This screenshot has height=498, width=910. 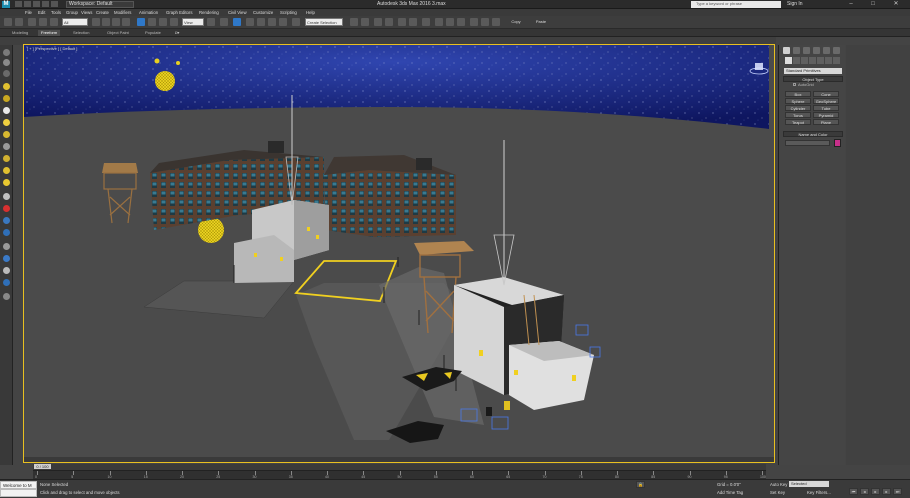 What do you see at coordinates (896, 4) in the screenshot?
I see `close-icon: ✕` at bounding box center [896, 4].